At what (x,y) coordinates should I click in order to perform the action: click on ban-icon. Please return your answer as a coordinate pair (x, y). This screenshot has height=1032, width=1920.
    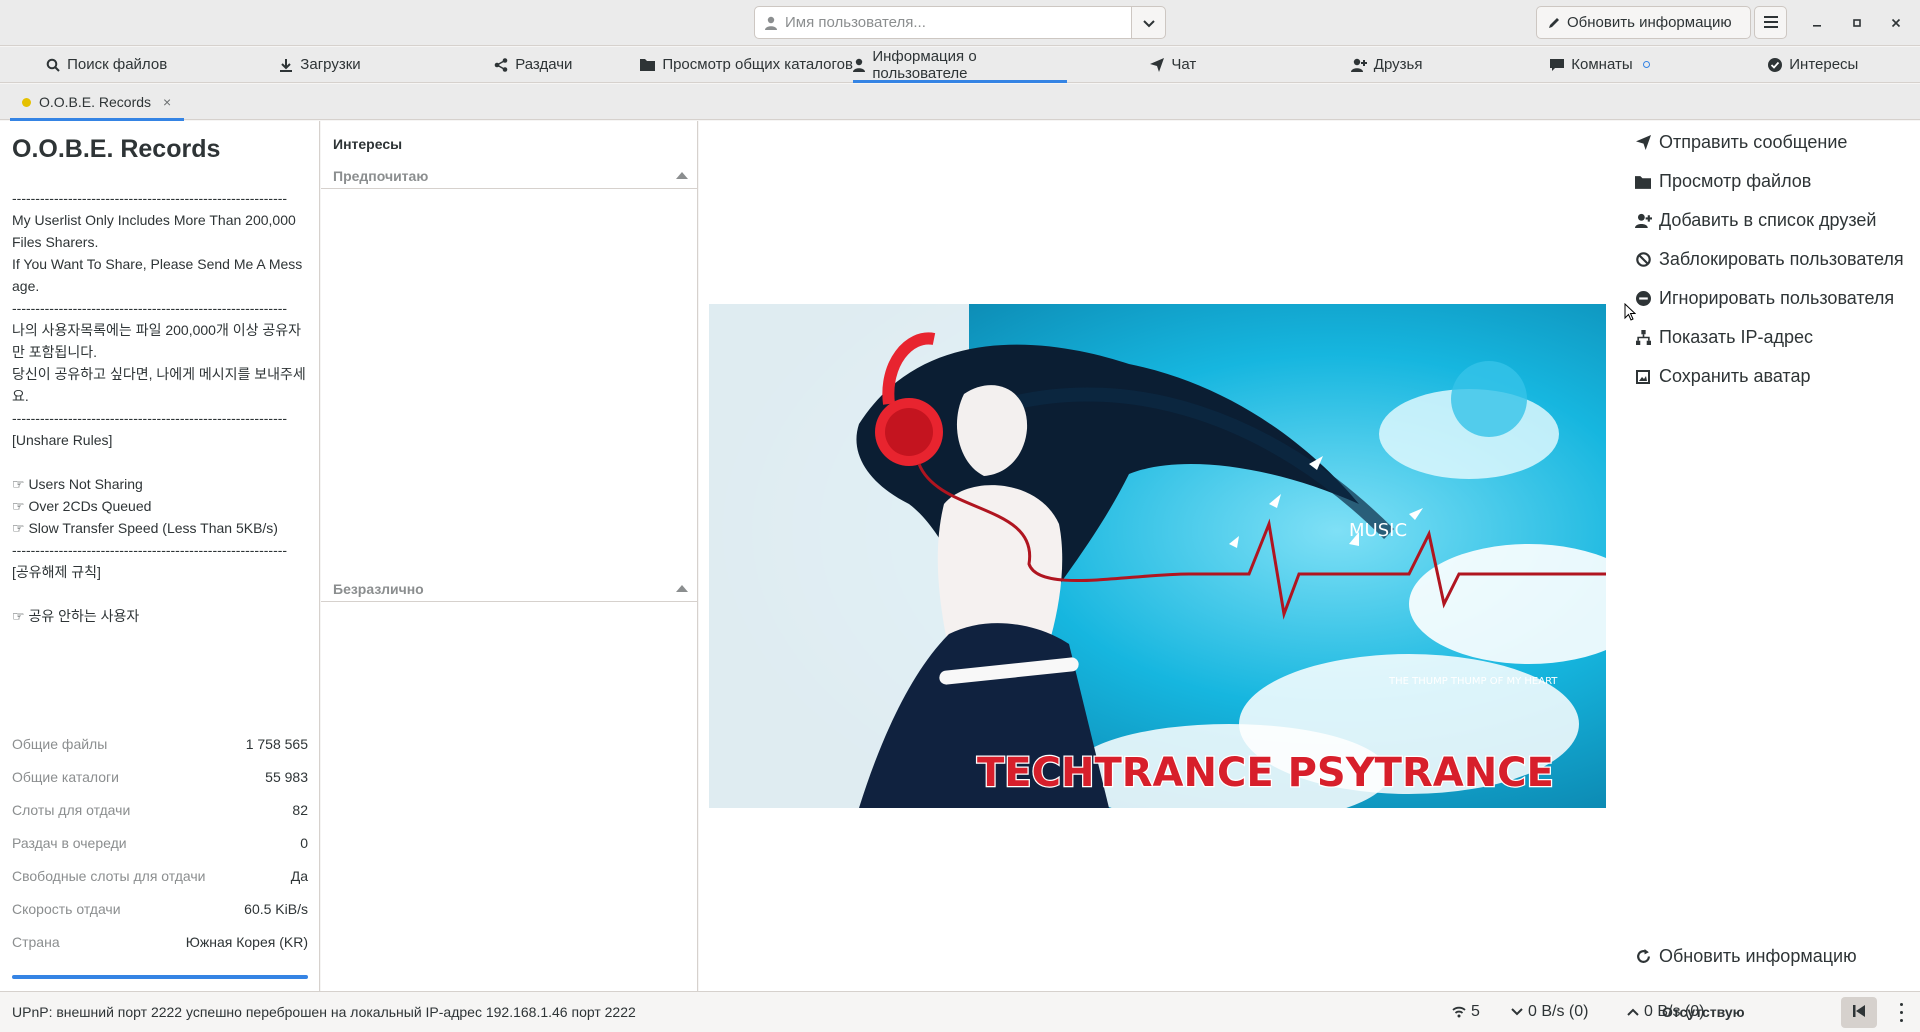
    Looking at the image, I should click on (1643, 260).